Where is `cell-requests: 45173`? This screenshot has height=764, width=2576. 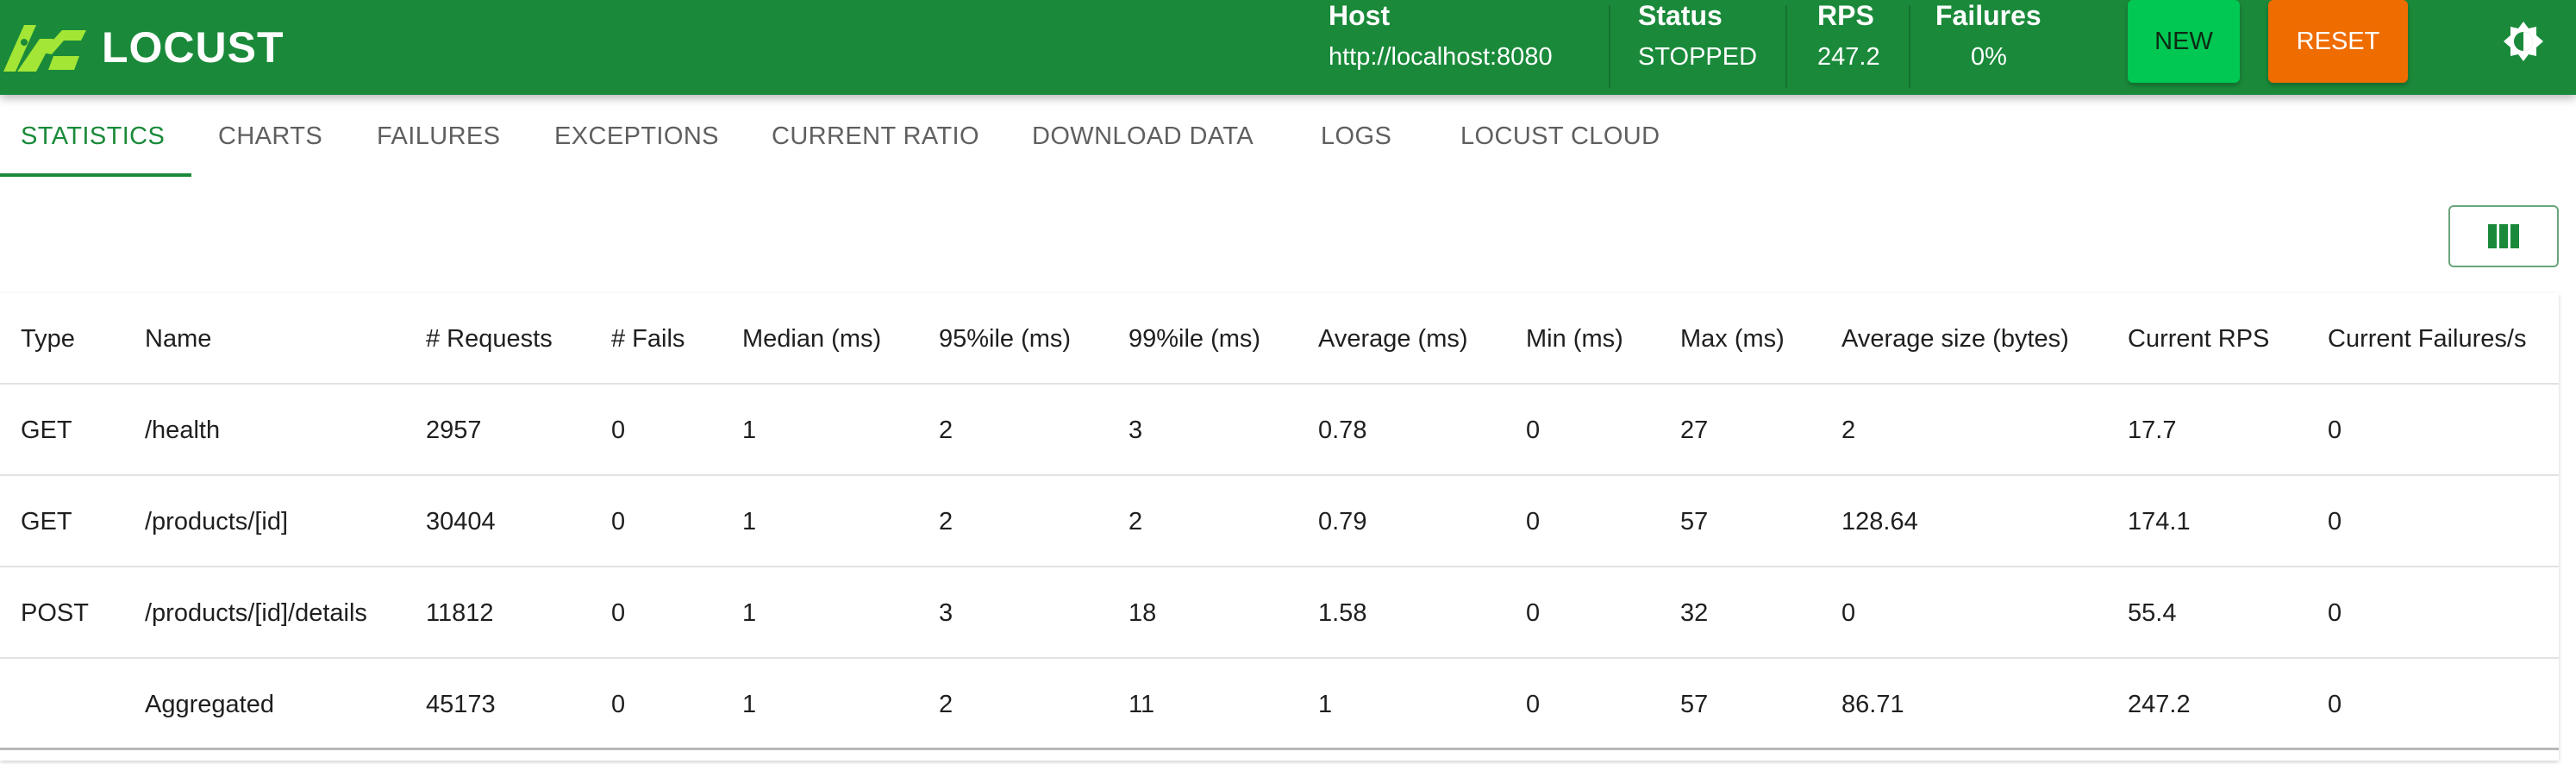 cell-requests: 45173 is located at coordinates (461, 704).